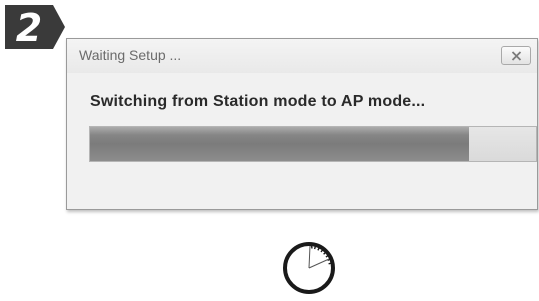  I want to click on clock-icon, so click(309, 268).